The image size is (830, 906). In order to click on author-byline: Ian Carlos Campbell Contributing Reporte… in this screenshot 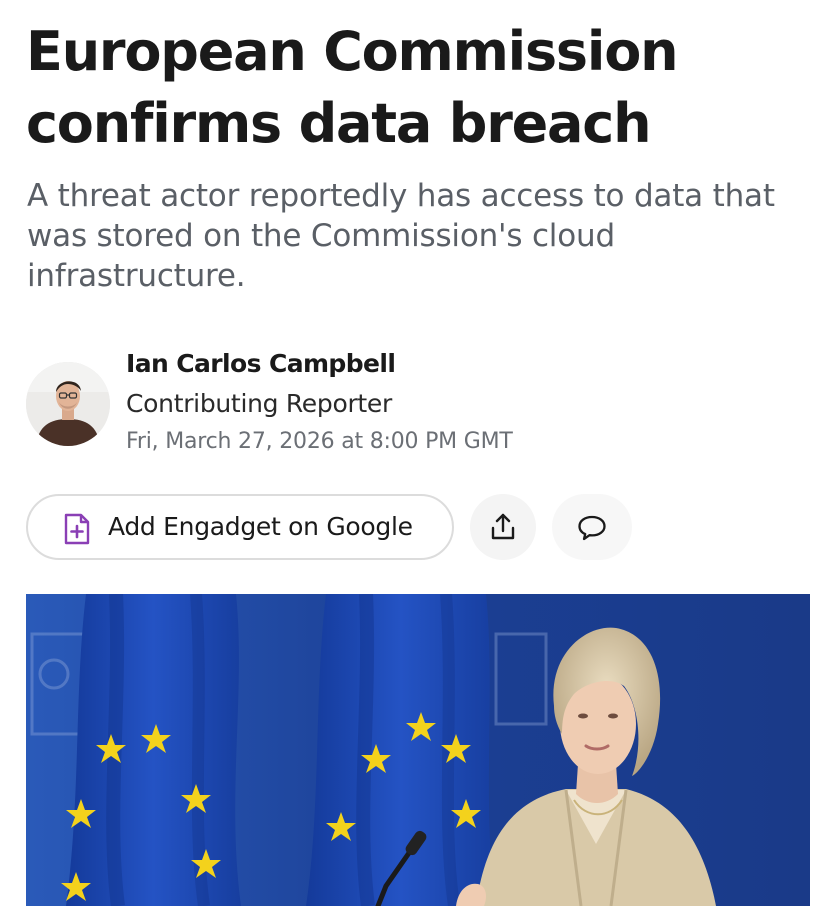, I will do `click(416, 404)`.